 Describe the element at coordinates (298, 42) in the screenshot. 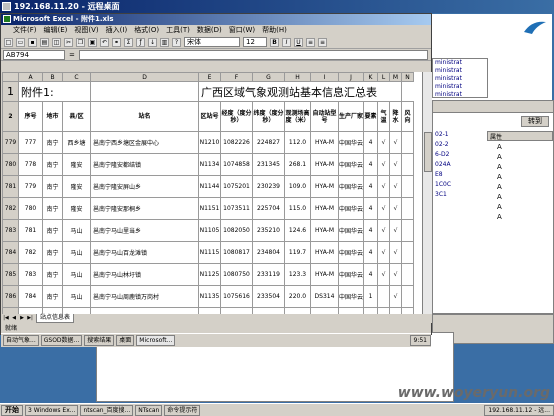

I see `underline-icon: U` at that location.